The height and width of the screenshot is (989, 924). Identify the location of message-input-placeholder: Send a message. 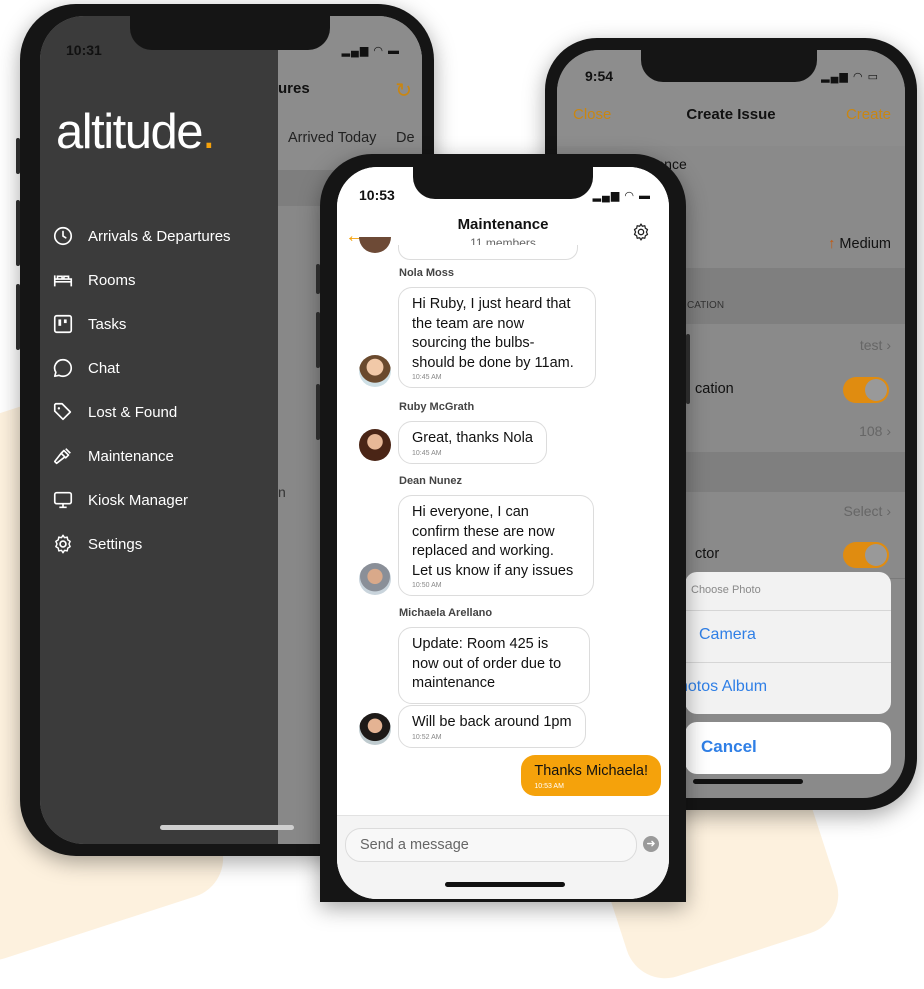
(414, 845).